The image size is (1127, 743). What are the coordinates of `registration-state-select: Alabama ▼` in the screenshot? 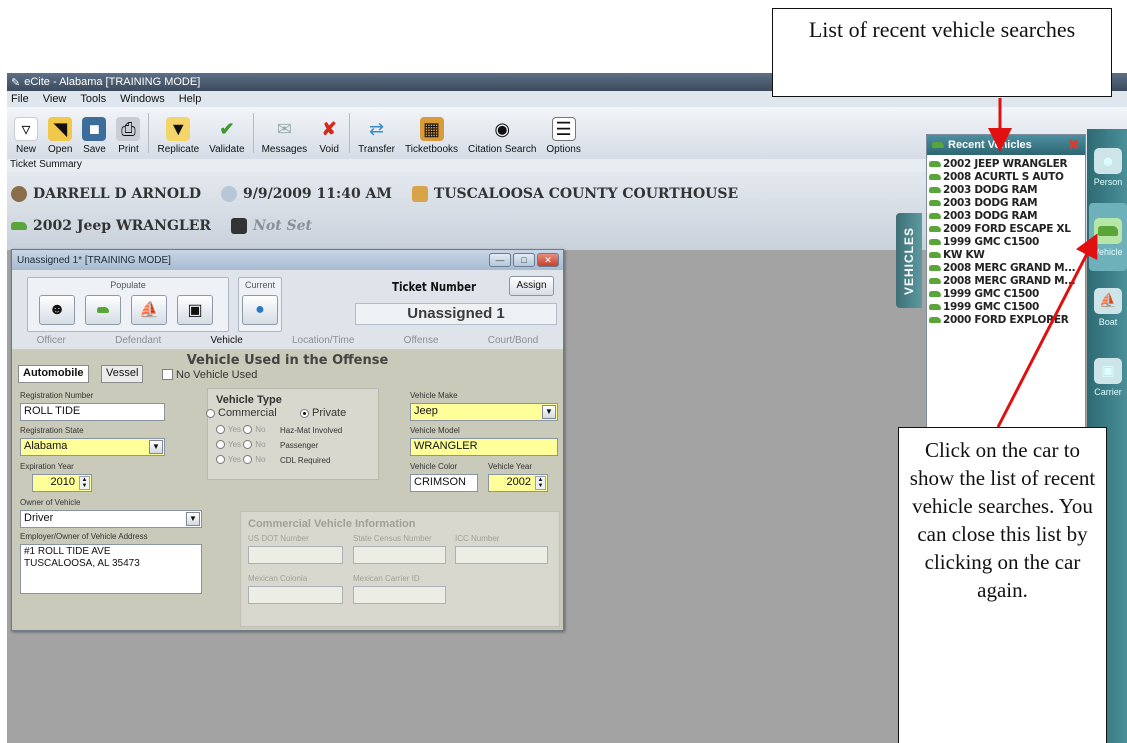 It's located at (92, 447).